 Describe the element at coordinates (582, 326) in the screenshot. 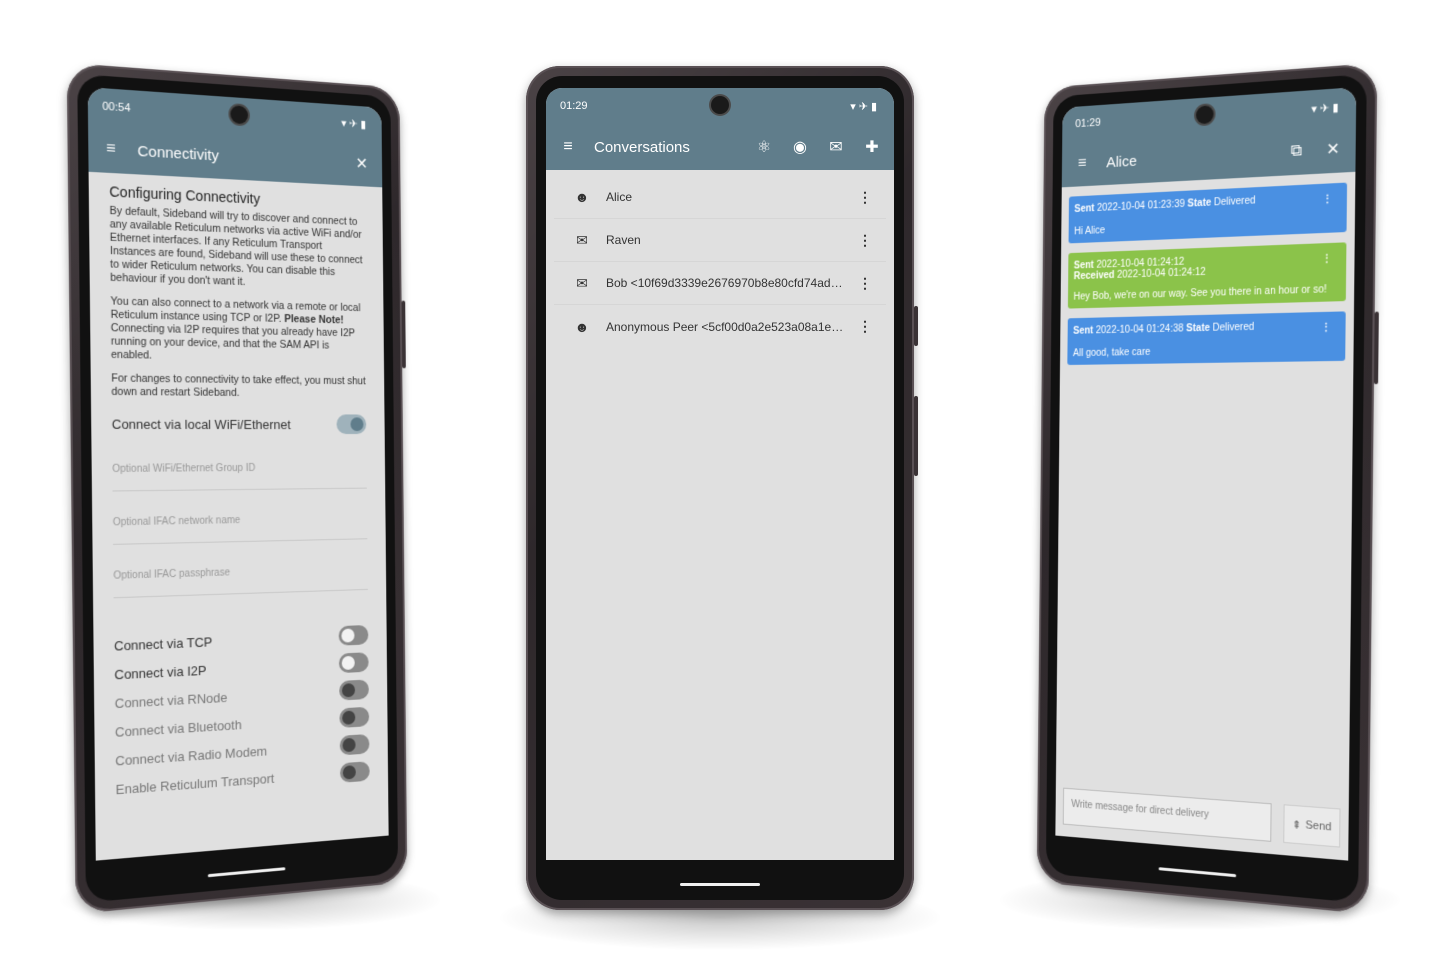

I see `unknown-contact-icon: ☻` at that location.